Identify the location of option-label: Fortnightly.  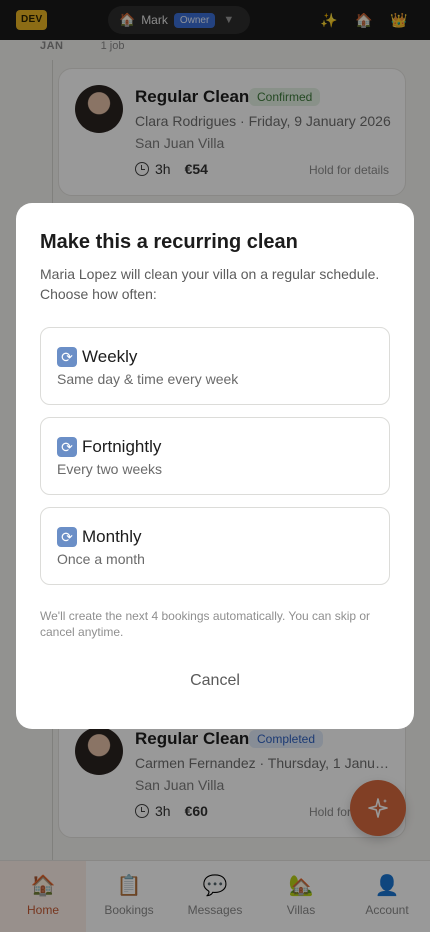
(122, 446).